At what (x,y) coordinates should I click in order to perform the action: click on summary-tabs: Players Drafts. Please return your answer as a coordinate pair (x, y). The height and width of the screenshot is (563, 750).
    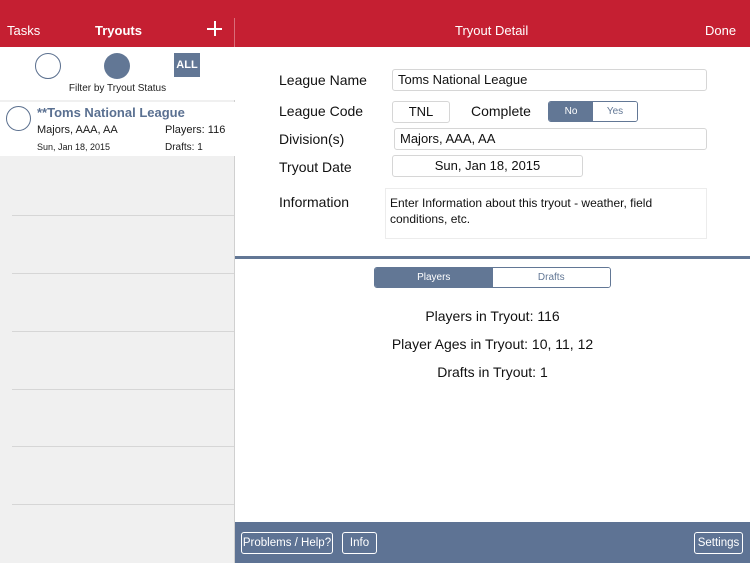
    Looking at the image, I should click on (492, 277).